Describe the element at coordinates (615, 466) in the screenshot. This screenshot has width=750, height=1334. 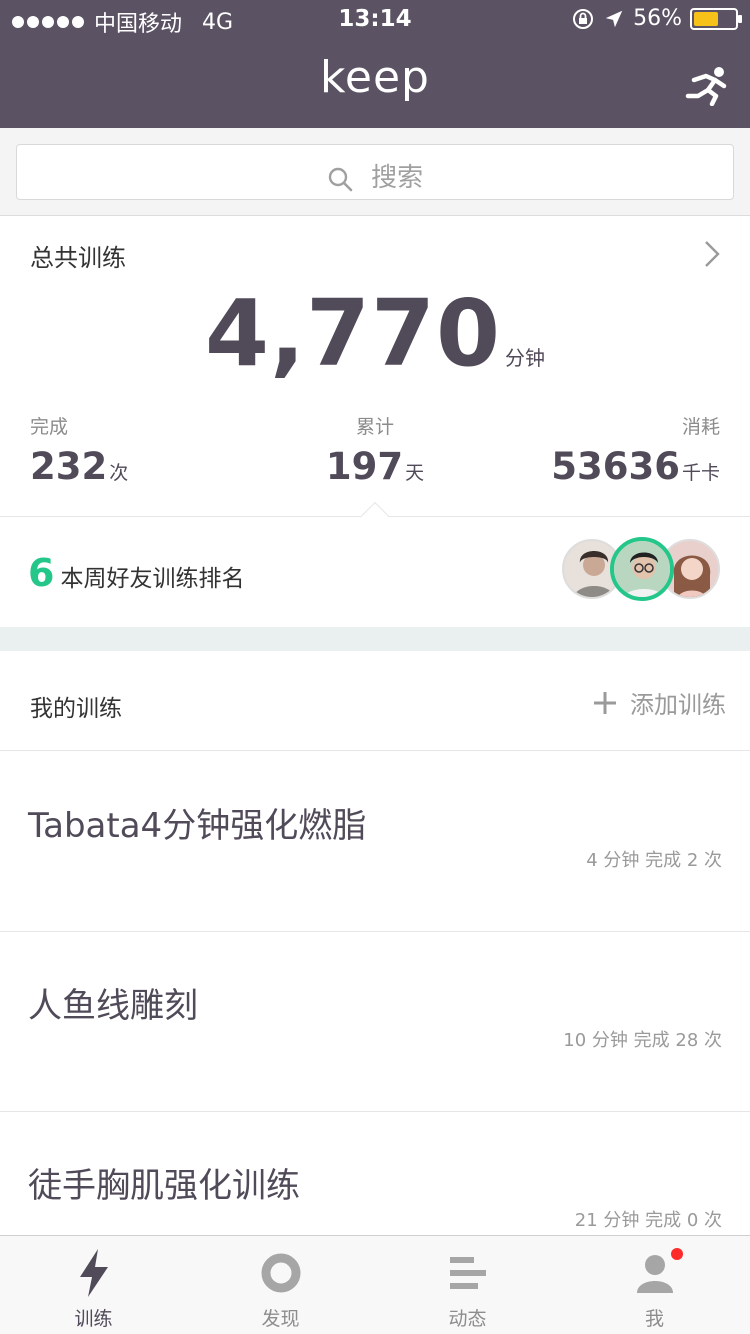
I see `stat-value: 53636` at that location.